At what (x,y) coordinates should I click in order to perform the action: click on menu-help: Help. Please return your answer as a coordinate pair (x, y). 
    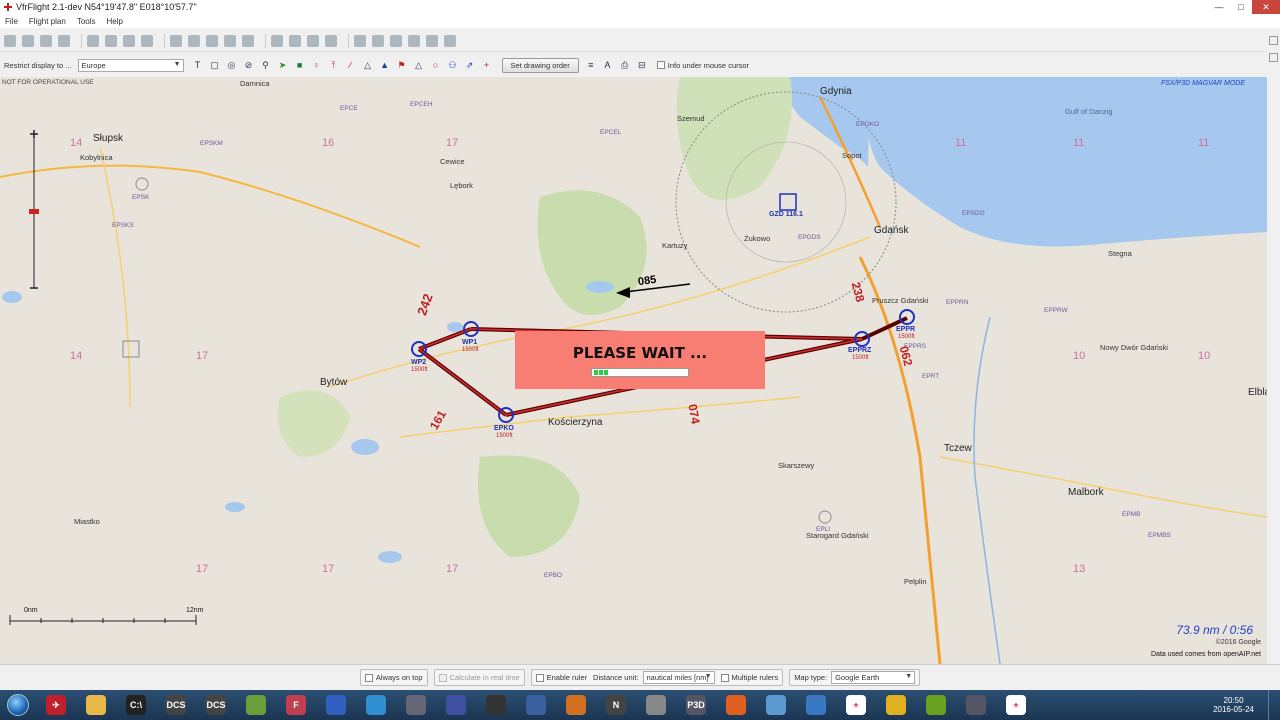
    Looking at the image, I should click on (115, 21).